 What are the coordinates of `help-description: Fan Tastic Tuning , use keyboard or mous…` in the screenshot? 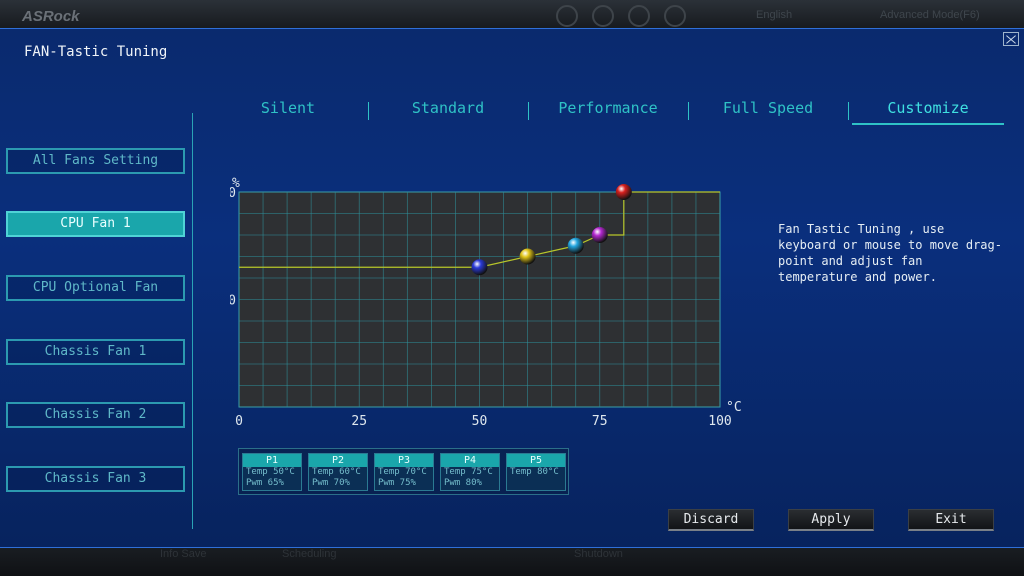 It's located at (890, 253).